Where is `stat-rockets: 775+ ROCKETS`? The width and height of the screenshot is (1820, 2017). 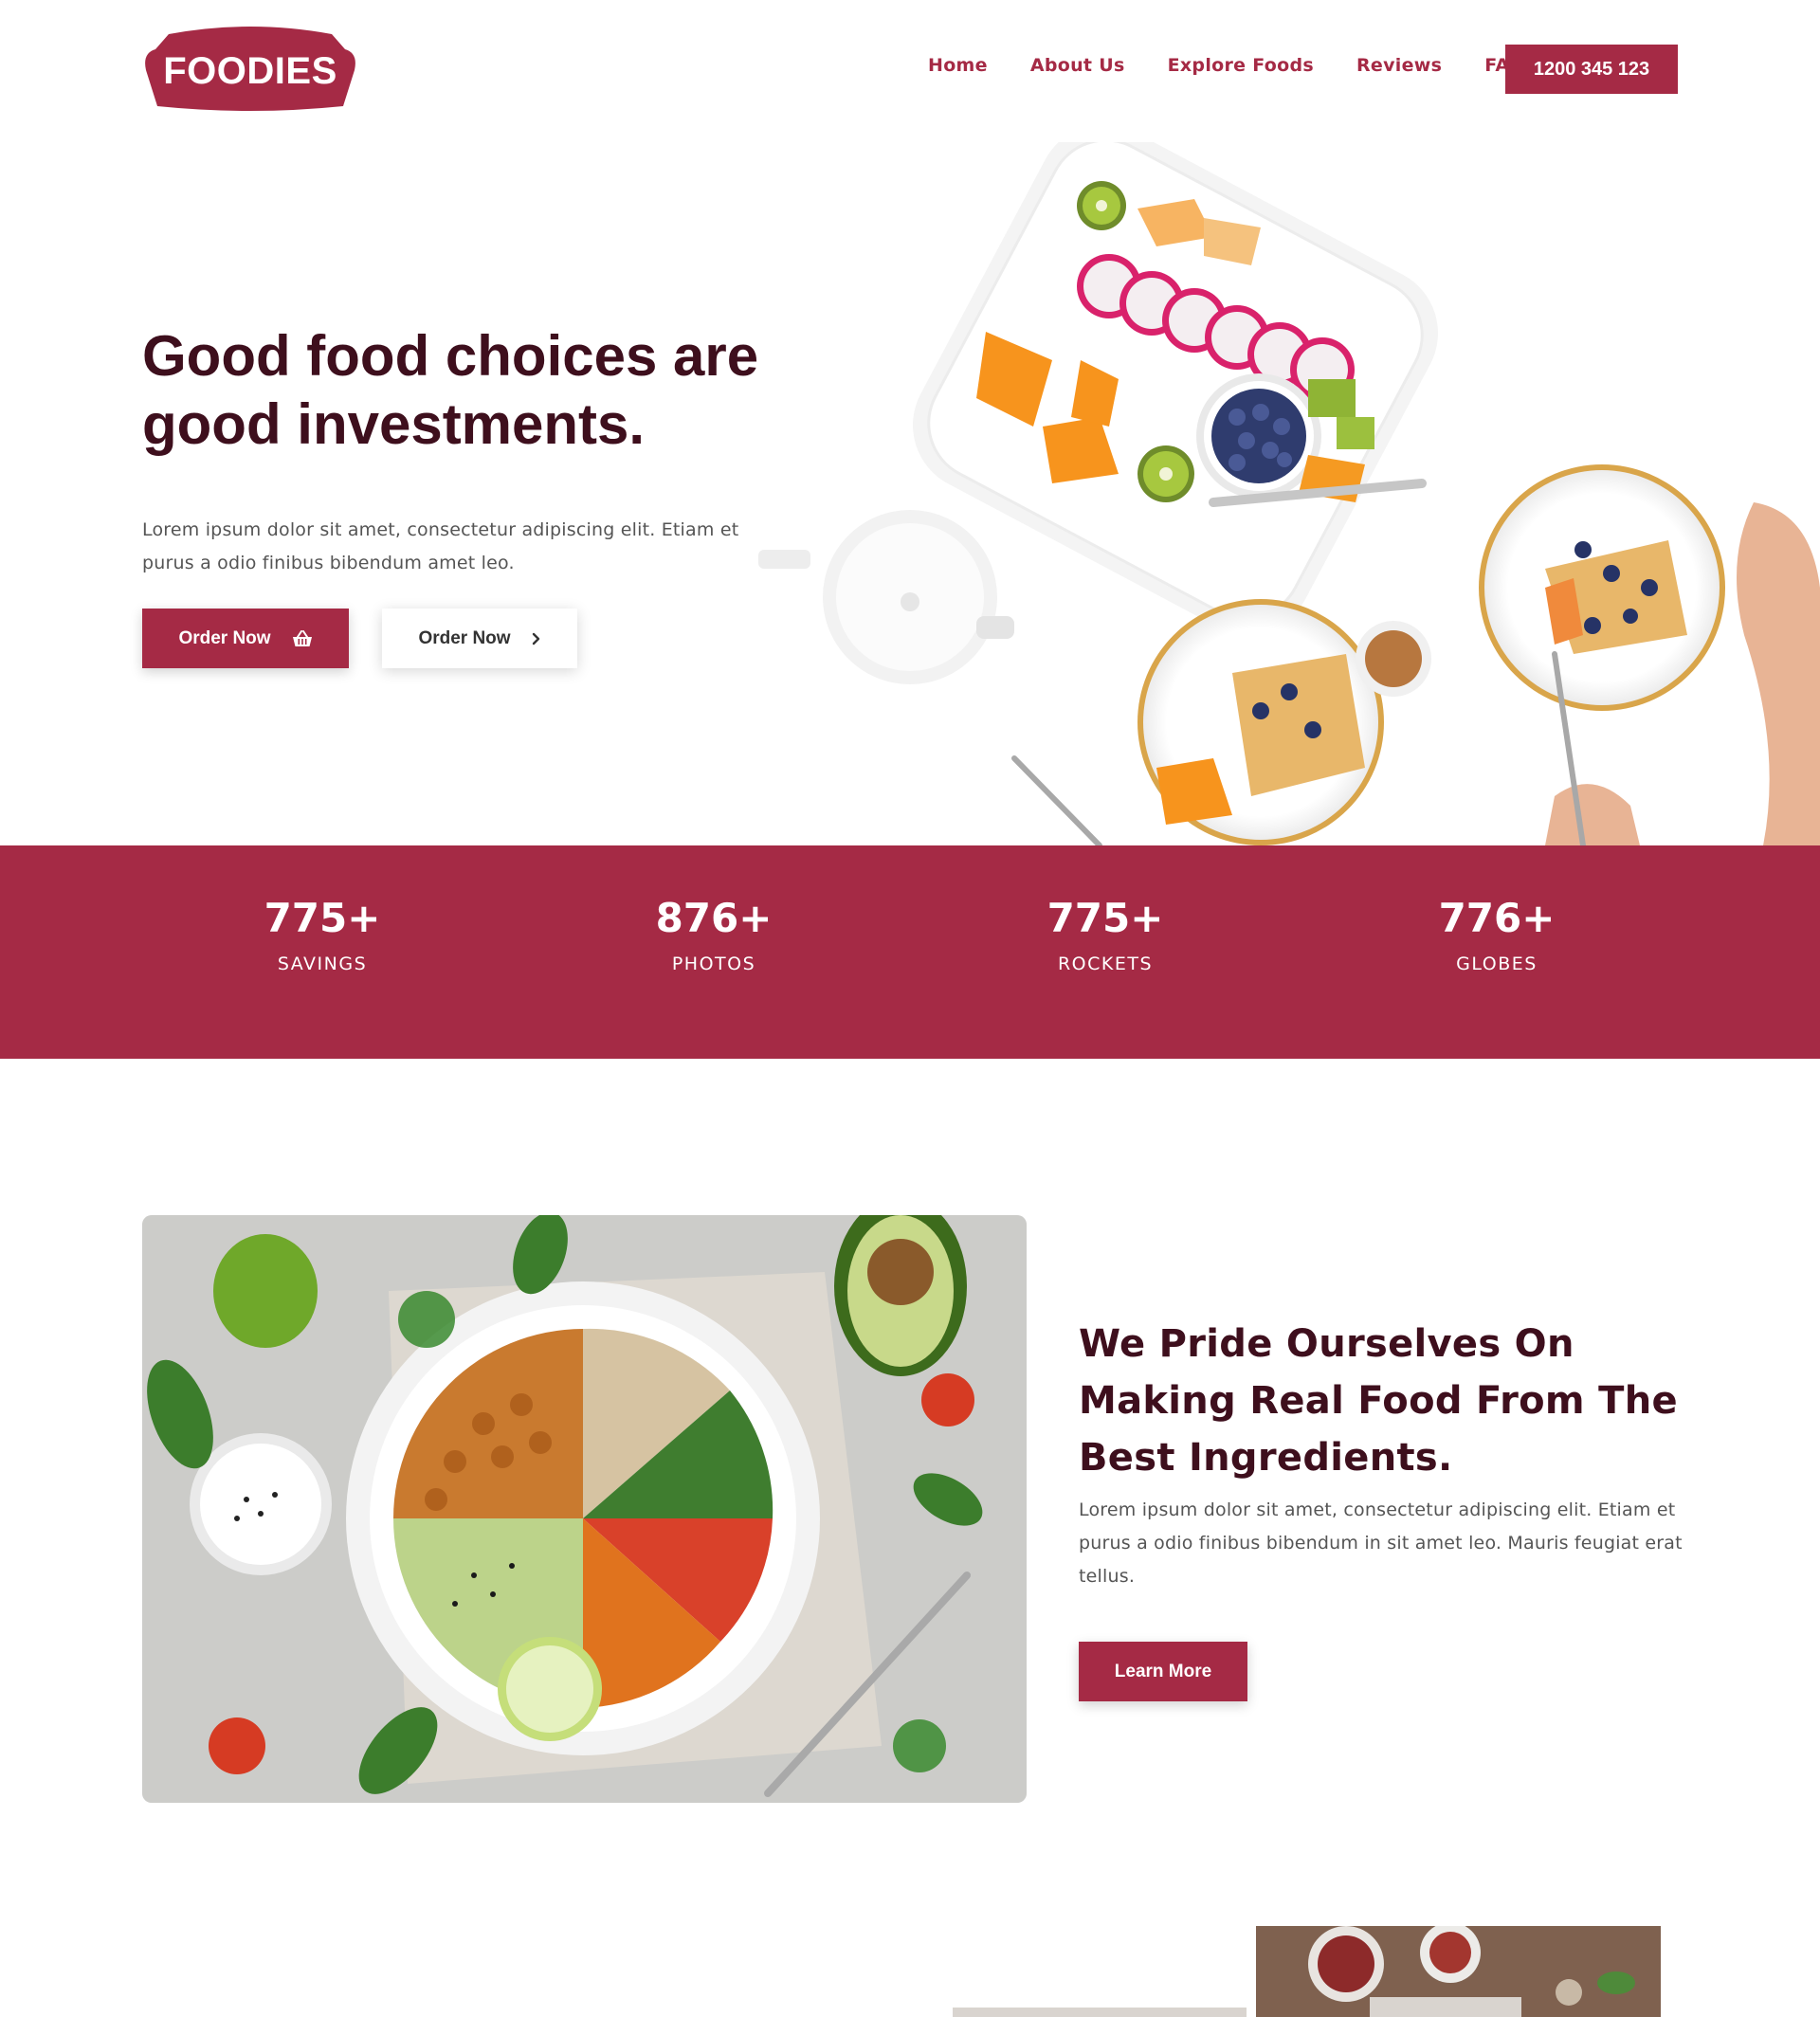 stat-rockets: 775+ ROCKETS is located at coordinates (1105, 934).